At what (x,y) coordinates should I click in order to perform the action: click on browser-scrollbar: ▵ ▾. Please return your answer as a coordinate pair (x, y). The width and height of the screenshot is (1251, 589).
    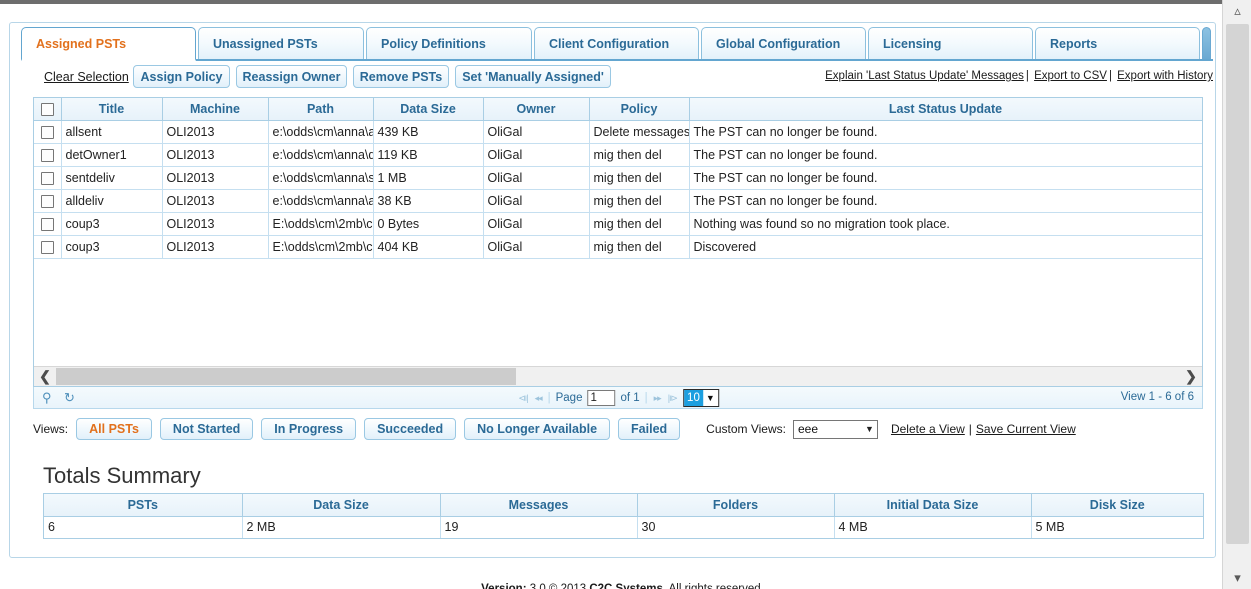
    Looking at the image, I should click on (1236, 294).